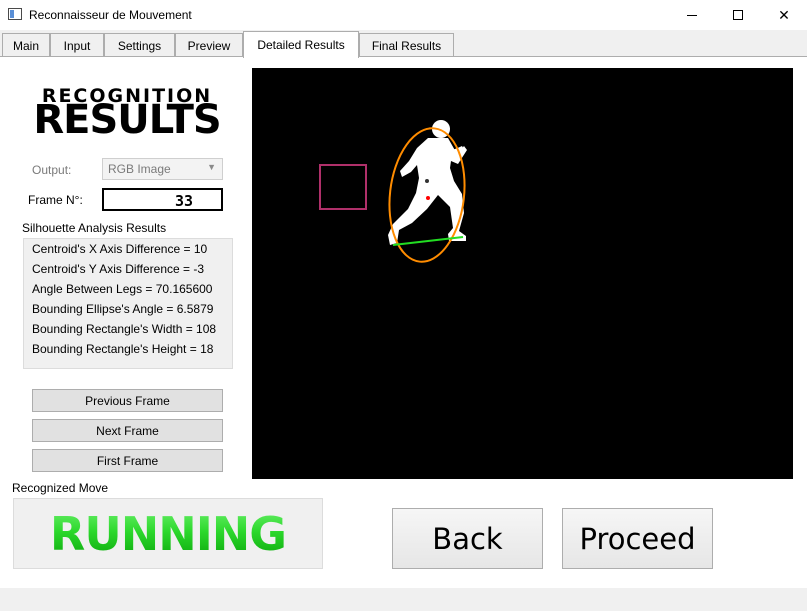 The image size is (807, 611). Describe the element at coordinates (123, 309) in the screenshot. I see `list-item: Bounding Ellipse's Angle = 6.5879` at that location.